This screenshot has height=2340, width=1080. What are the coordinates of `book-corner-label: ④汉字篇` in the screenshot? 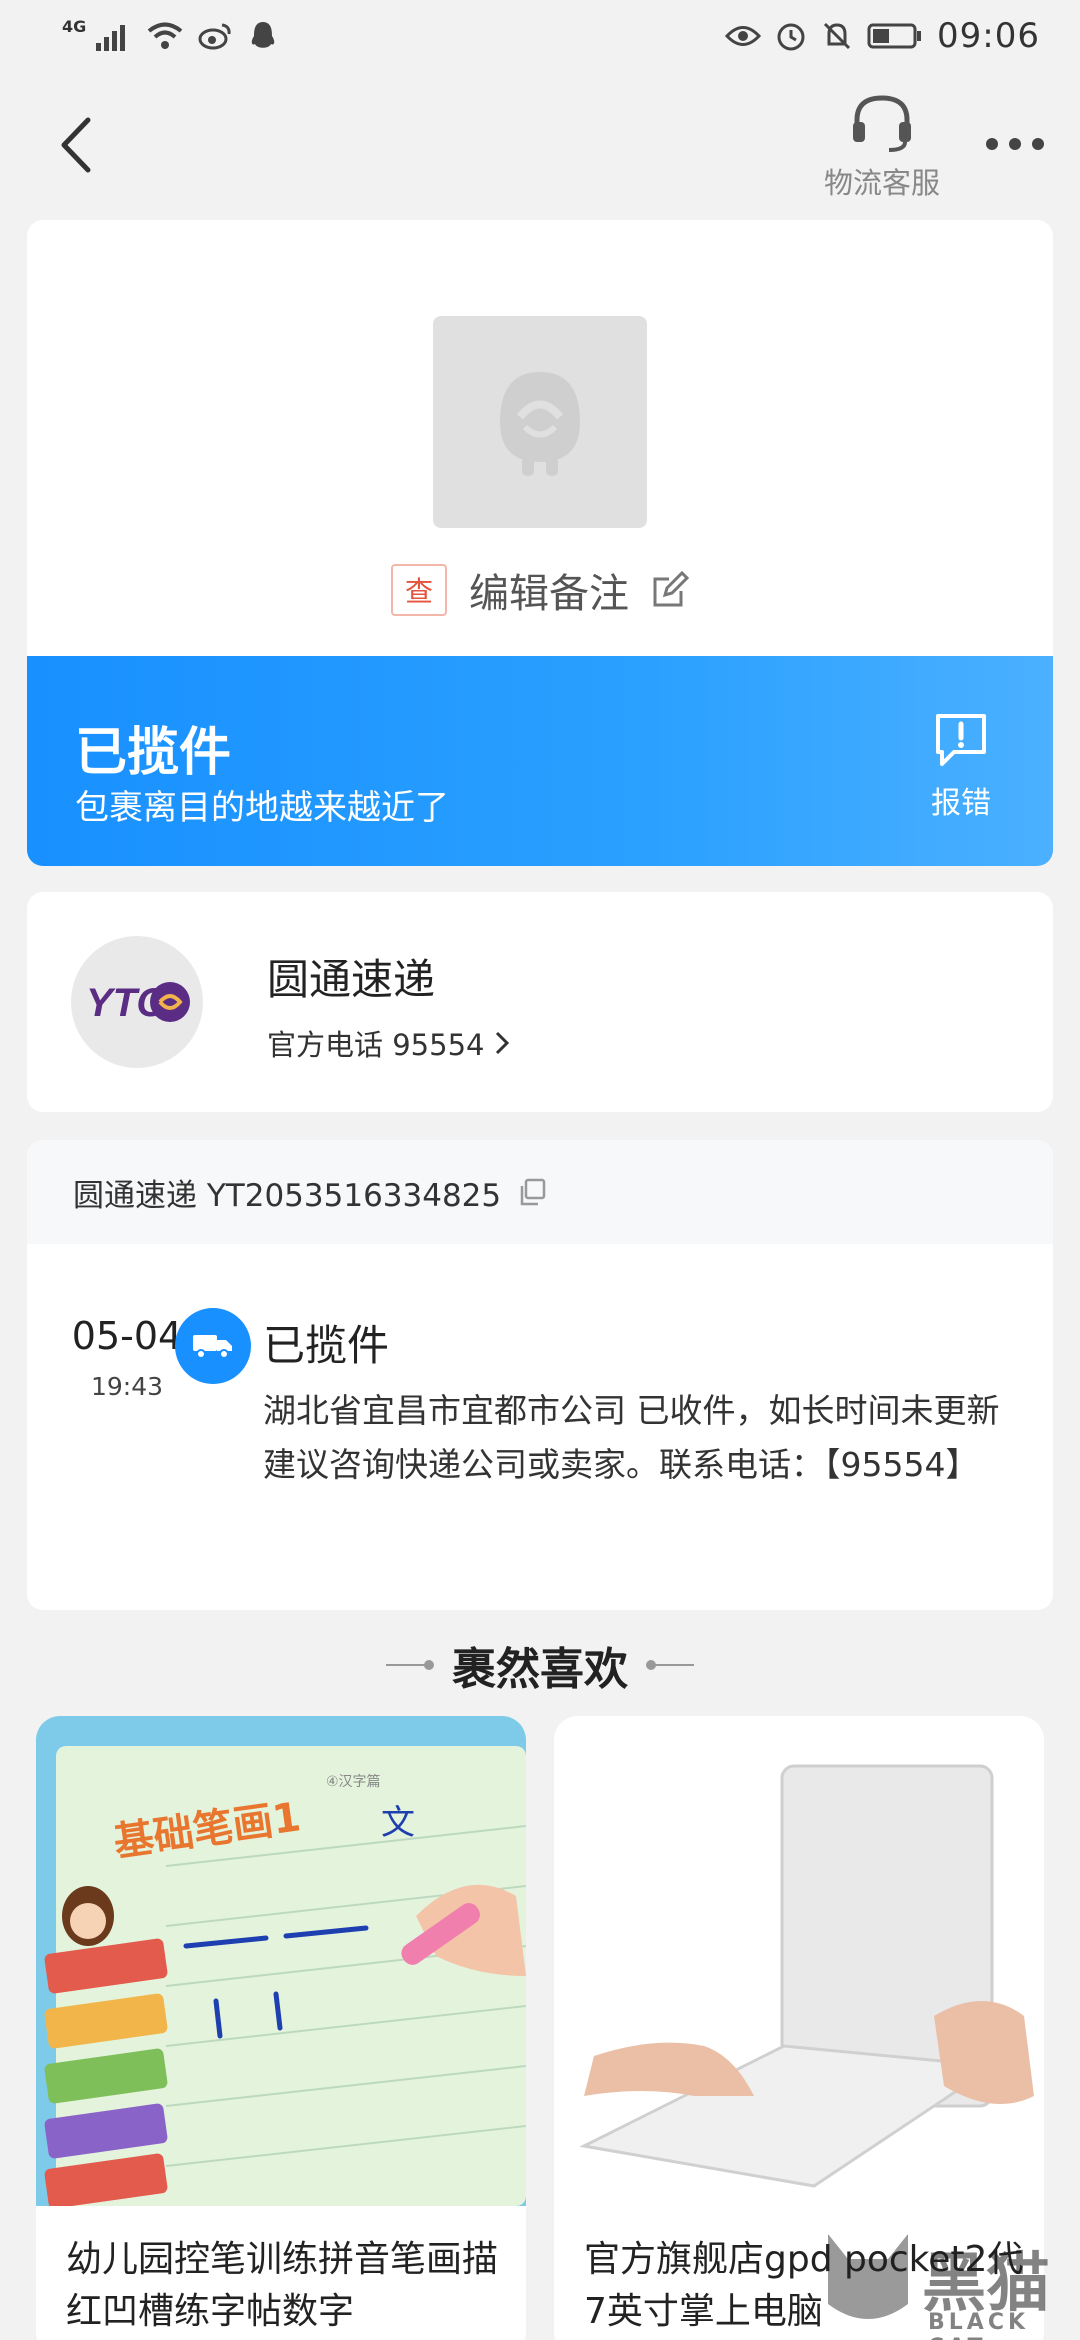 It's located at (353, 1782).